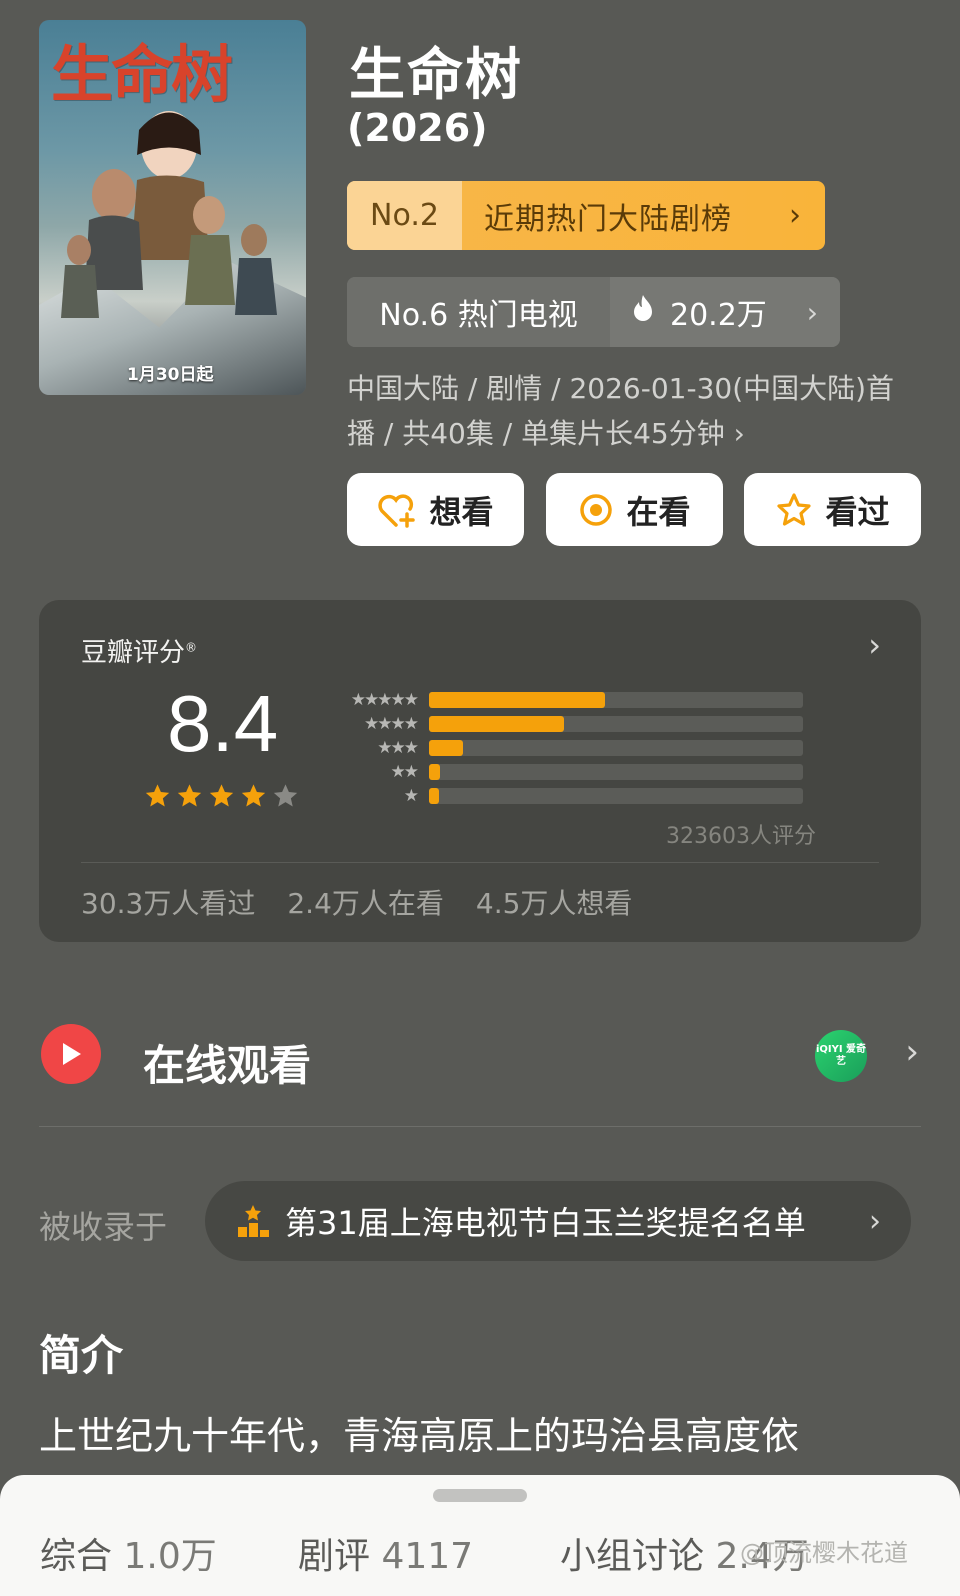  I want to click on online-watch-row: 在线观看 iQIYI 爱奇艺 ›, so click(480, 1055).